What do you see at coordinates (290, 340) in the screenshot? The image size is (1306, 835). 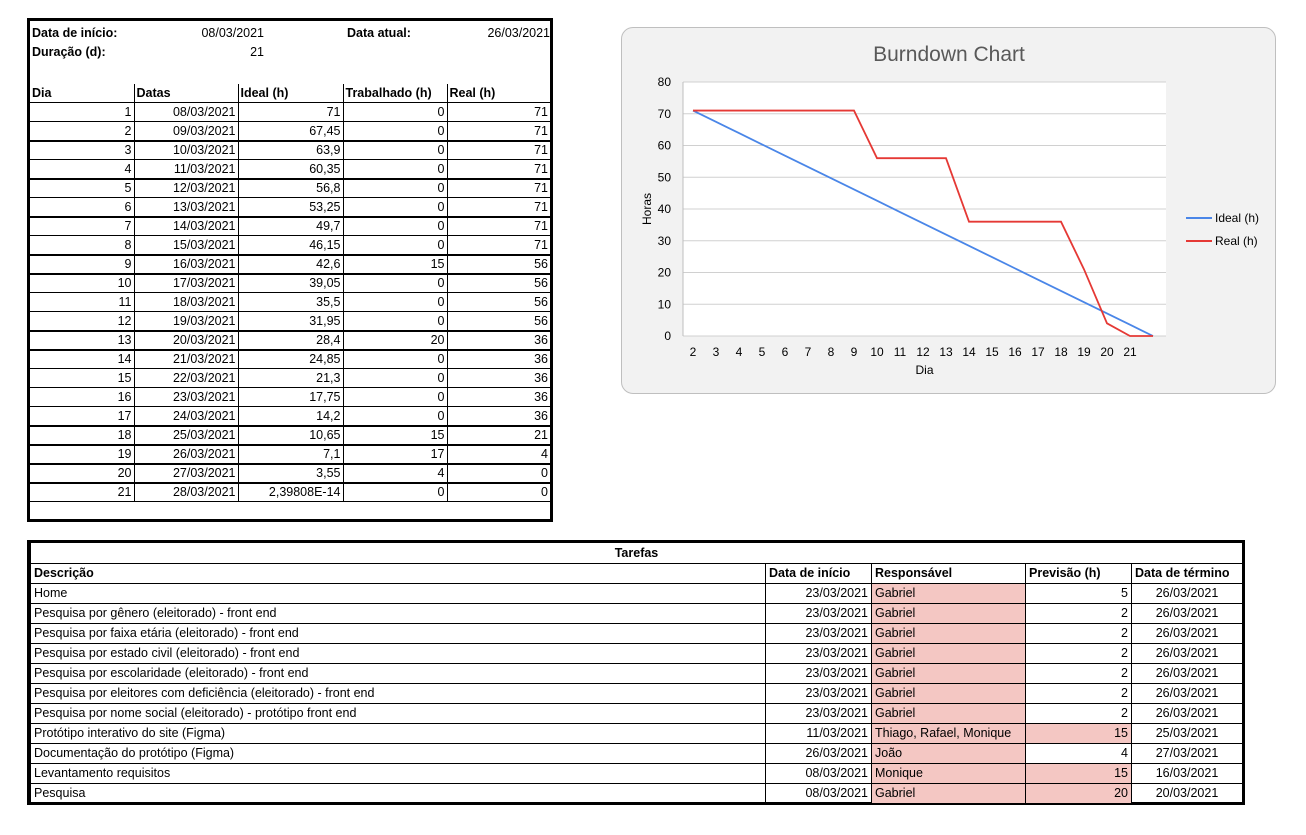 I see `daily-cell: 28,4` at bounding box center [290, 340].